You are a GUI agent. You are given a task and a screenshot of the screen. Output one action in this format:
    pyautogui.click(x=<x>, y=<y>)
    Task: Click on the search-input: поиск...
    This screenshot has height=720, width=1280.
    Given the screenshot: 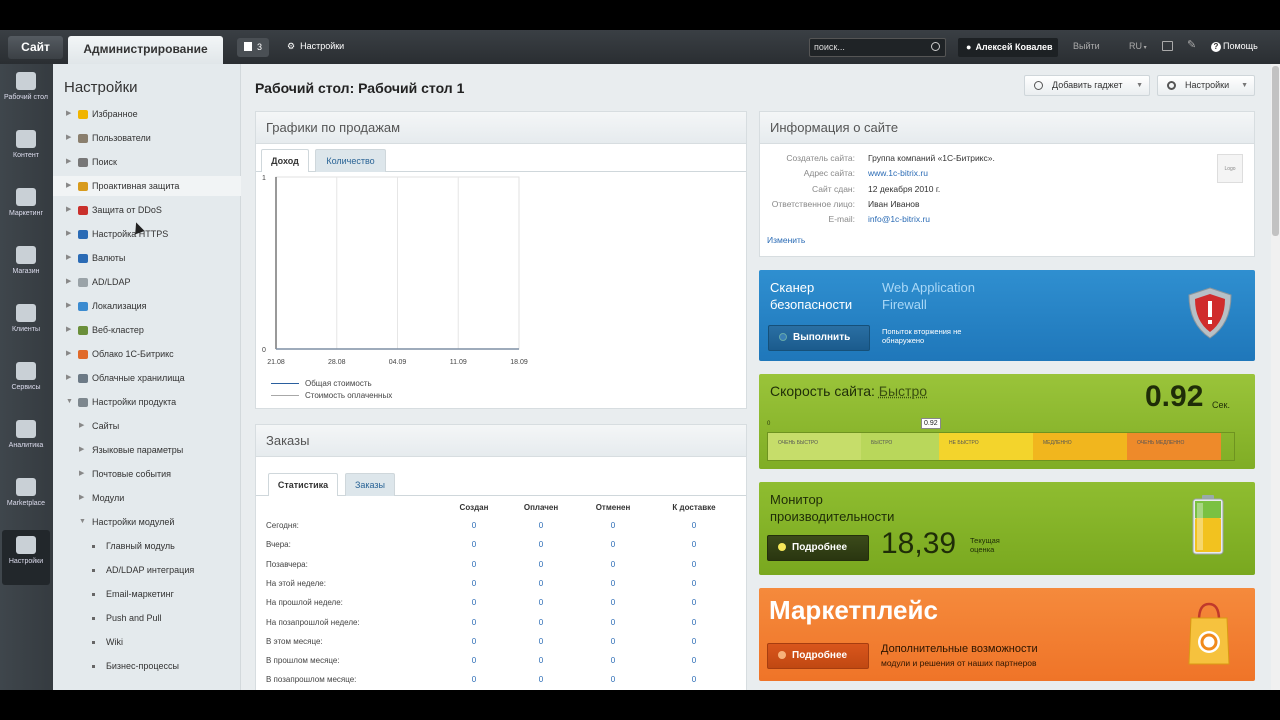 What is the action you would take?
    pyautogui.click(x=877, y=47)
    